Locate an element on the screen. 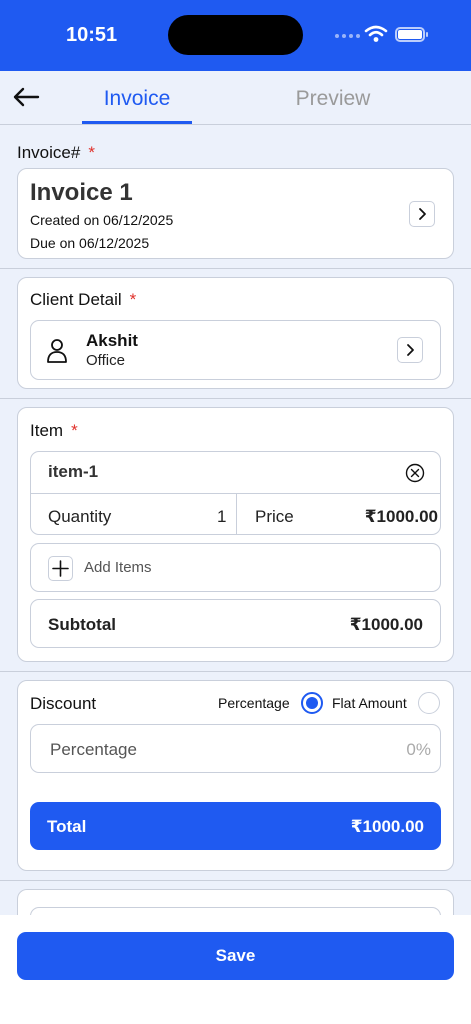 Image resolution: width=471 pixels, height=1024 pixels. subtotal-label: Subtotal is located at coordinates (82, 624).